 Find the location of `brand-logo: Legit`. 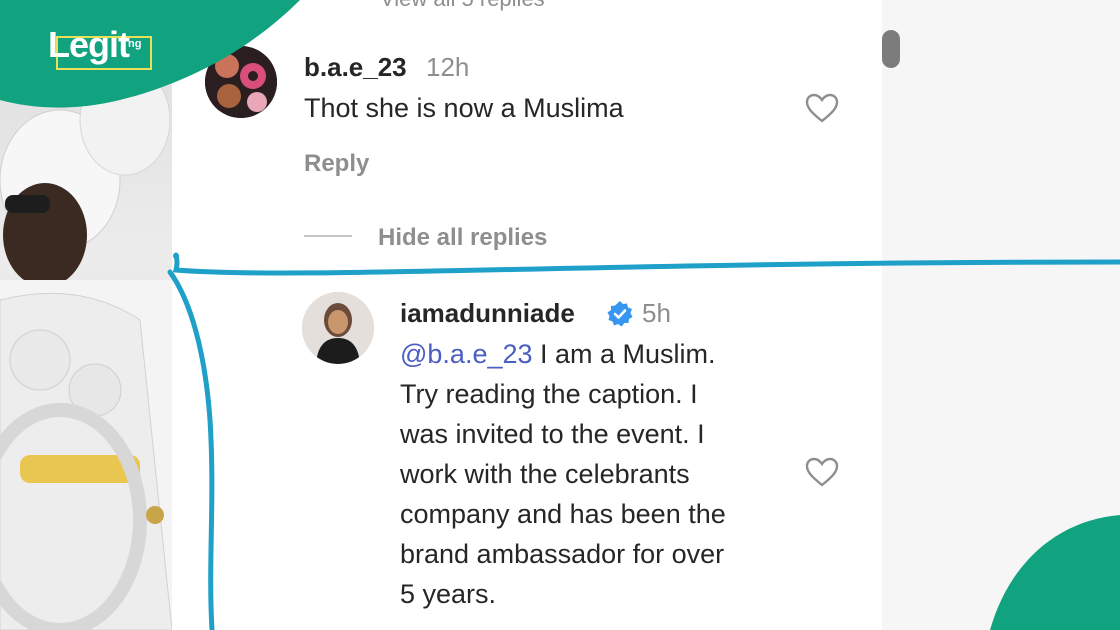

brand-logo: Legit is located at coordinates (89, 44).